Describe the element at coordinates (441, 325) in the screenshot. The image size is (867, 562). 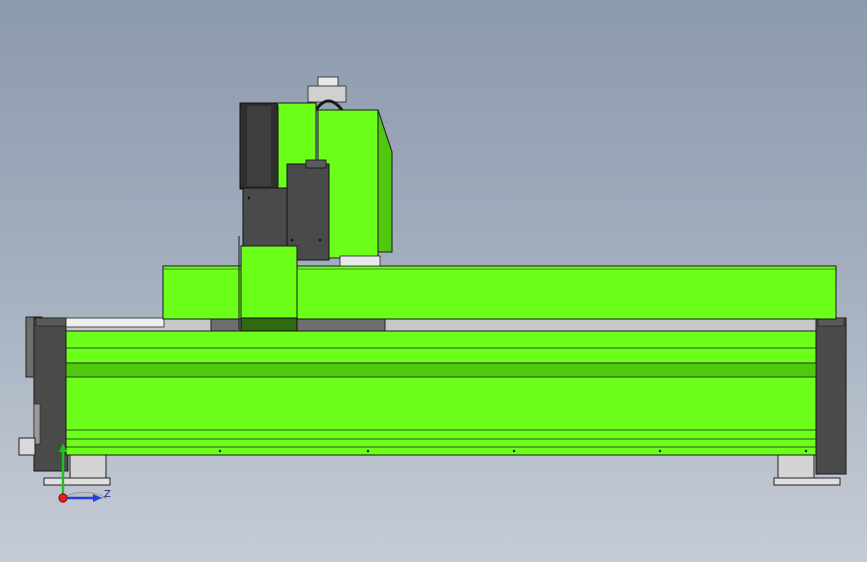
I see `top-rail` at that location.